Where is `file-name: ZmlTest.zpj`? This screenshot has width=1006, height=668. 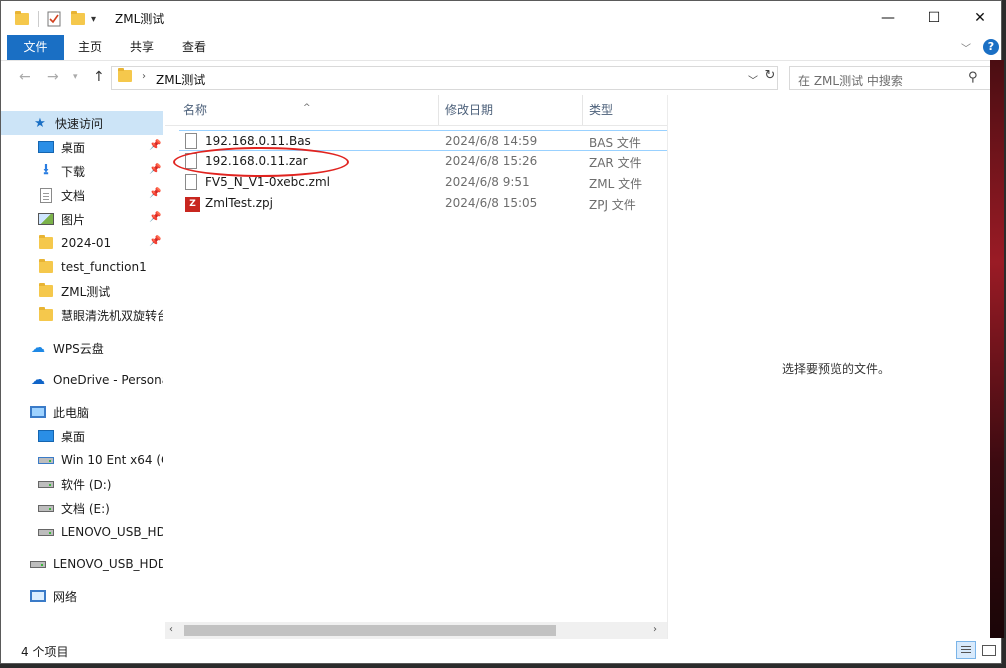 file-name: ZmlTest.zpj is located at coordinates (239, 203).